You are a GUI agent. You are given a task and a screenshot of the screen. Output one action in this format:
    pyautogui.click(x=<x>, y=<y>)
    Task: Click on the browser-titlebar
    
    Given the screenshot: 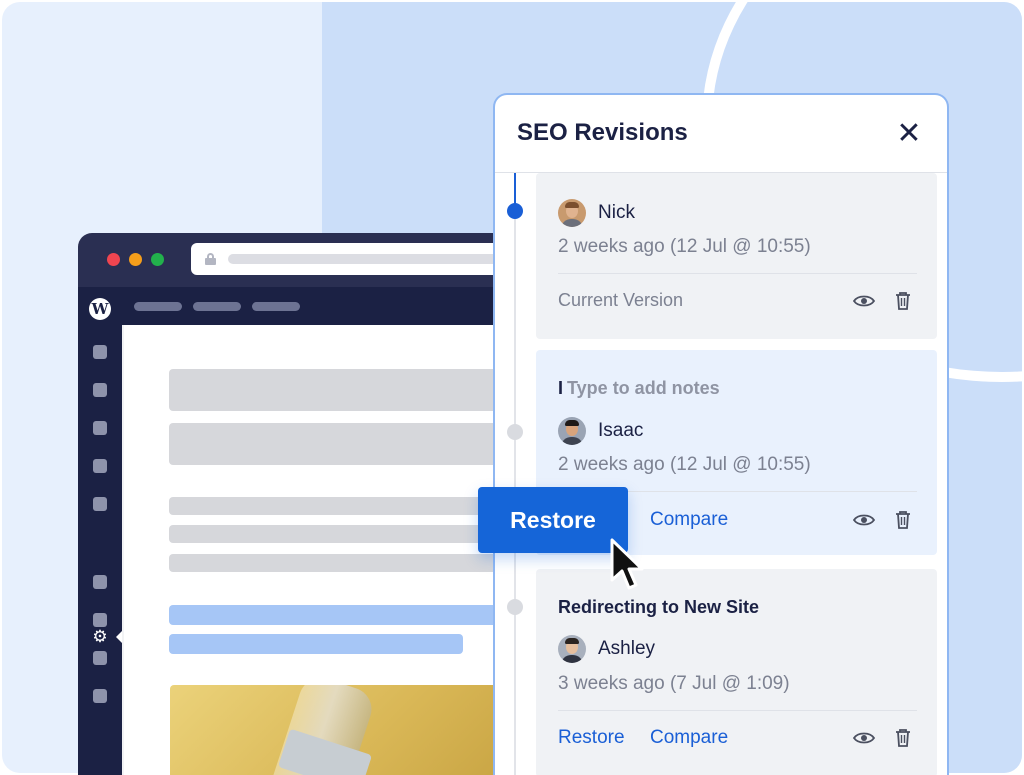 What is the action you would take?
    pyautogui.click(x=293, y=260)
    